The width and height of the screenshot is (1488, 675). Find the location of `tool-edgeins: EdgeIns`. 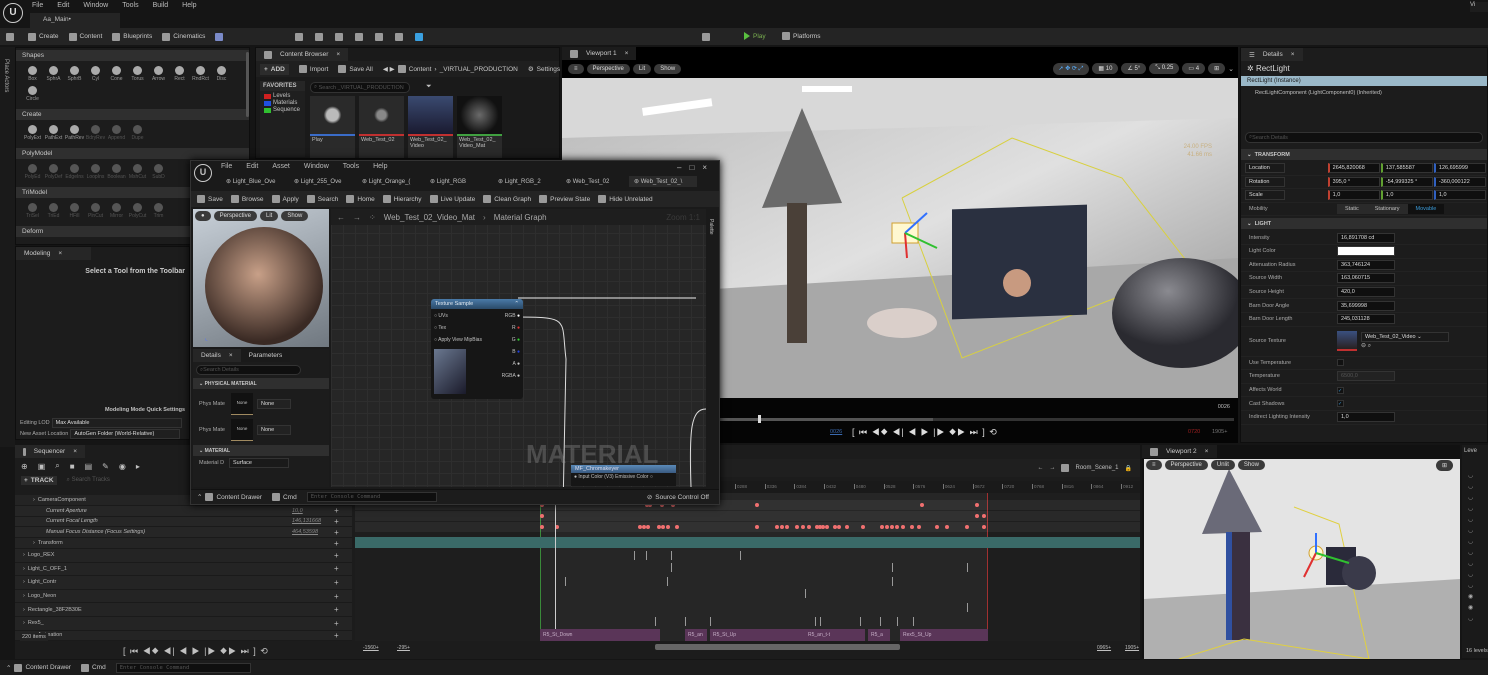

tool-edgeins: EdgeIns is located at coordinates (74, 171).